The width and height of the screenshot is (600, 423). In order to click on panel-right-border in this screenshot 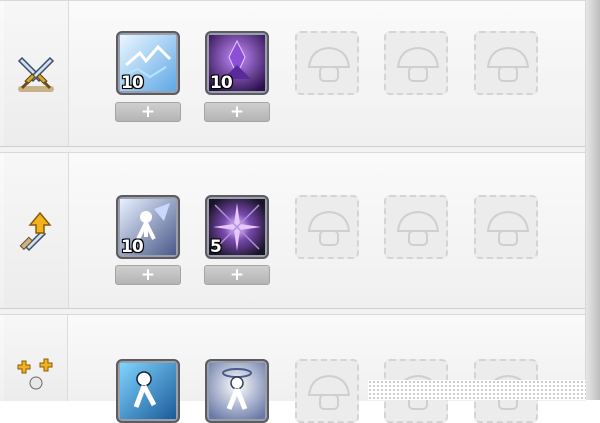, I will do `click(592, 200)`.